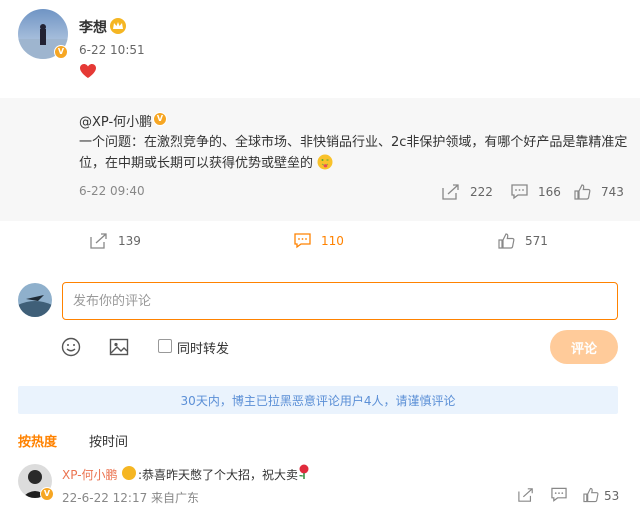  Describe the element at coordinates (325, 162) in the screenshot. I see `tongue-emoji-icon` at that location.